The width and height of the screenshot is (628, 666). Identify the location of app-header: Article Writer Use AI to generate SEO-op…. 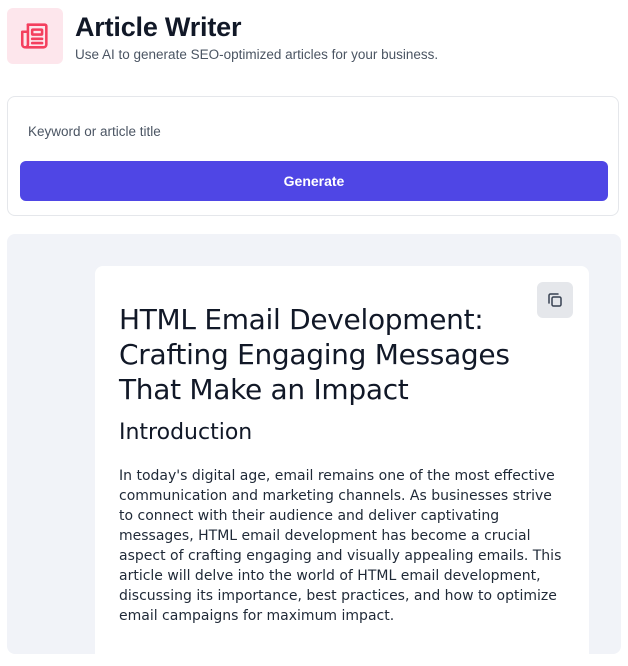
(314, 38).